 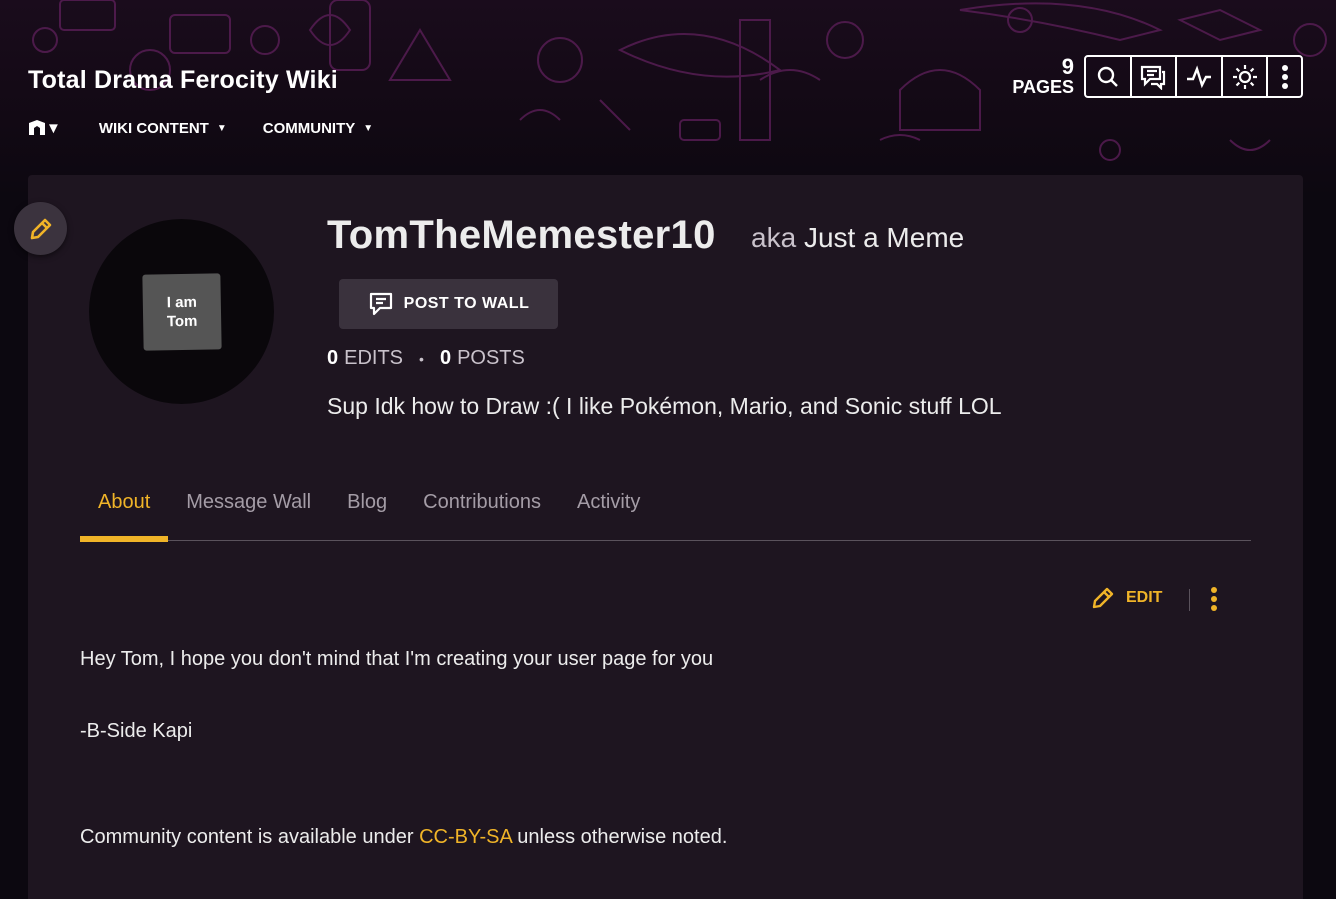 What do you see at coordinates (884, 237) in the screenshot?
I see `aka-name: Just a Meme` at bounding box center [884, 237].